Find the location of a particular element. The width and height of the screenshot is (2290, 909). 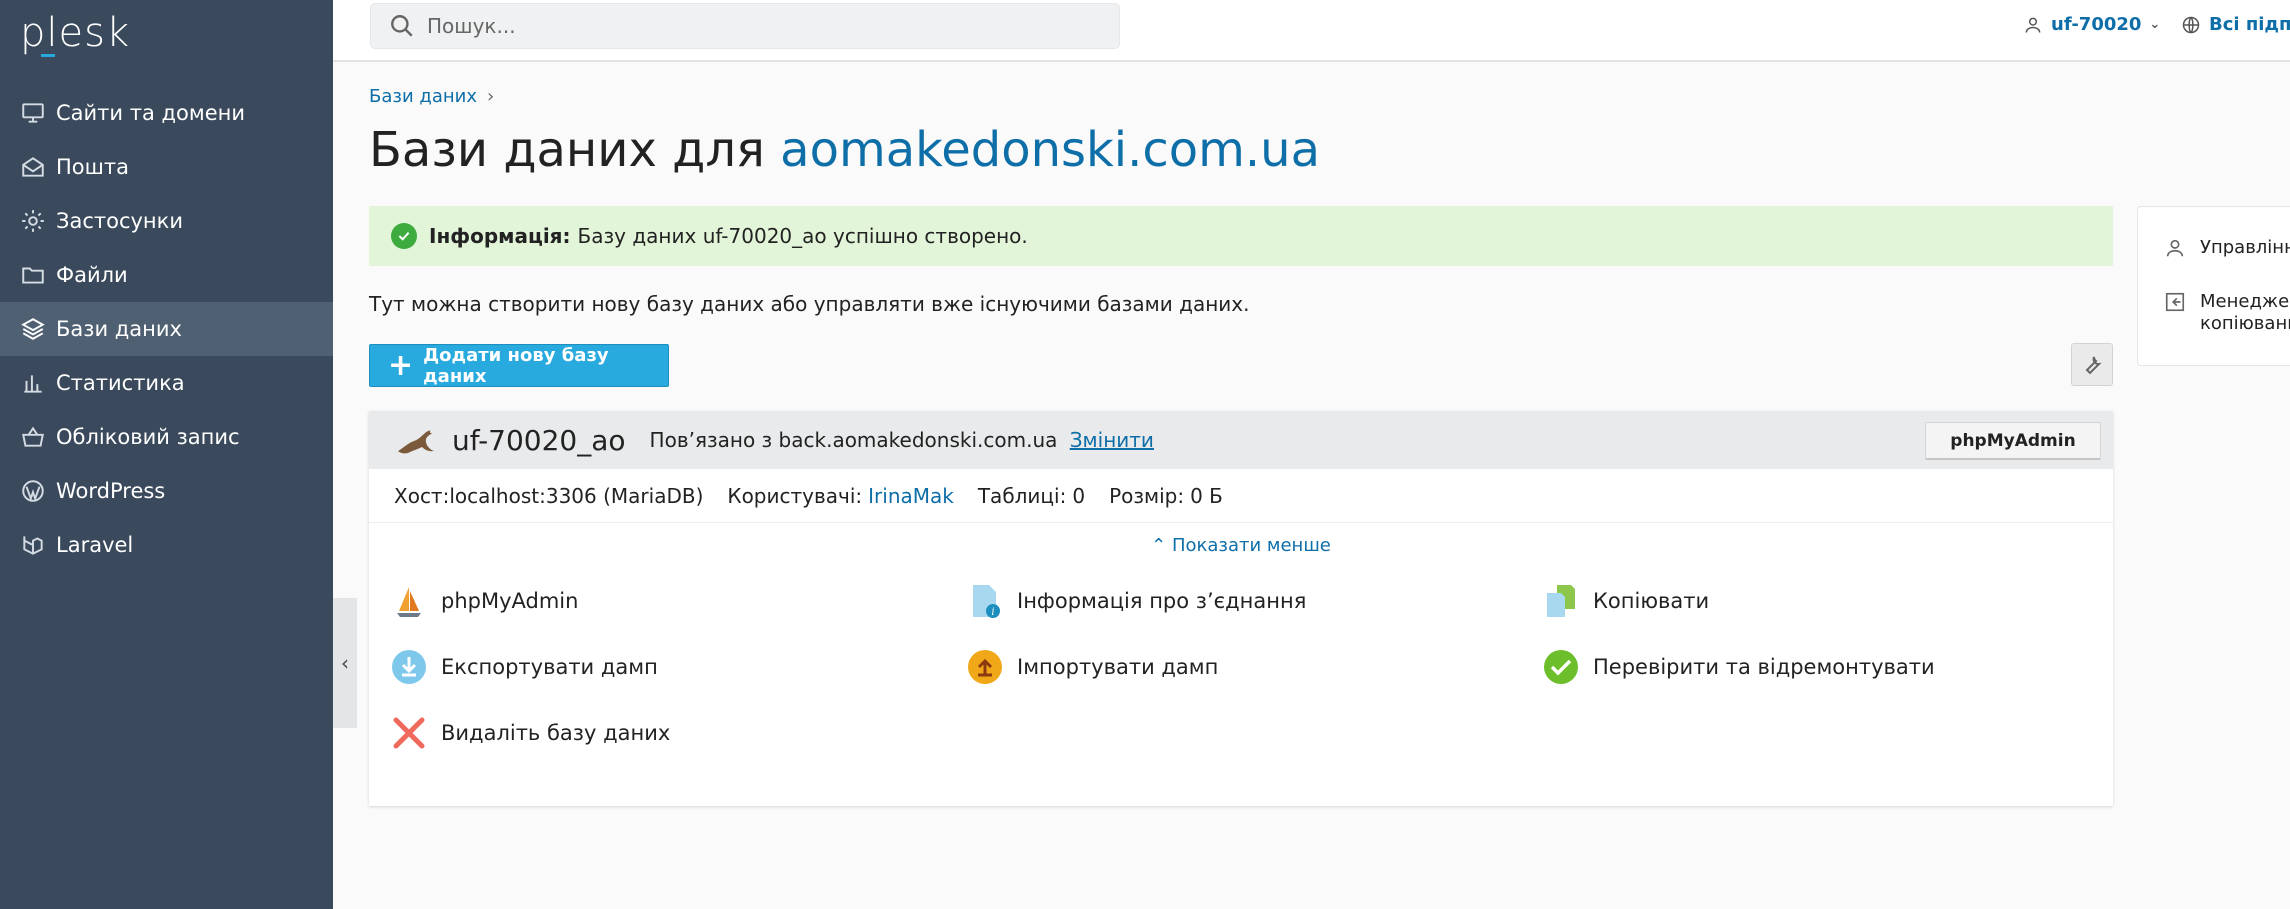

top-bar: uf-70020 ⌄ Всі підпи is located at coordinates (1311, 31).